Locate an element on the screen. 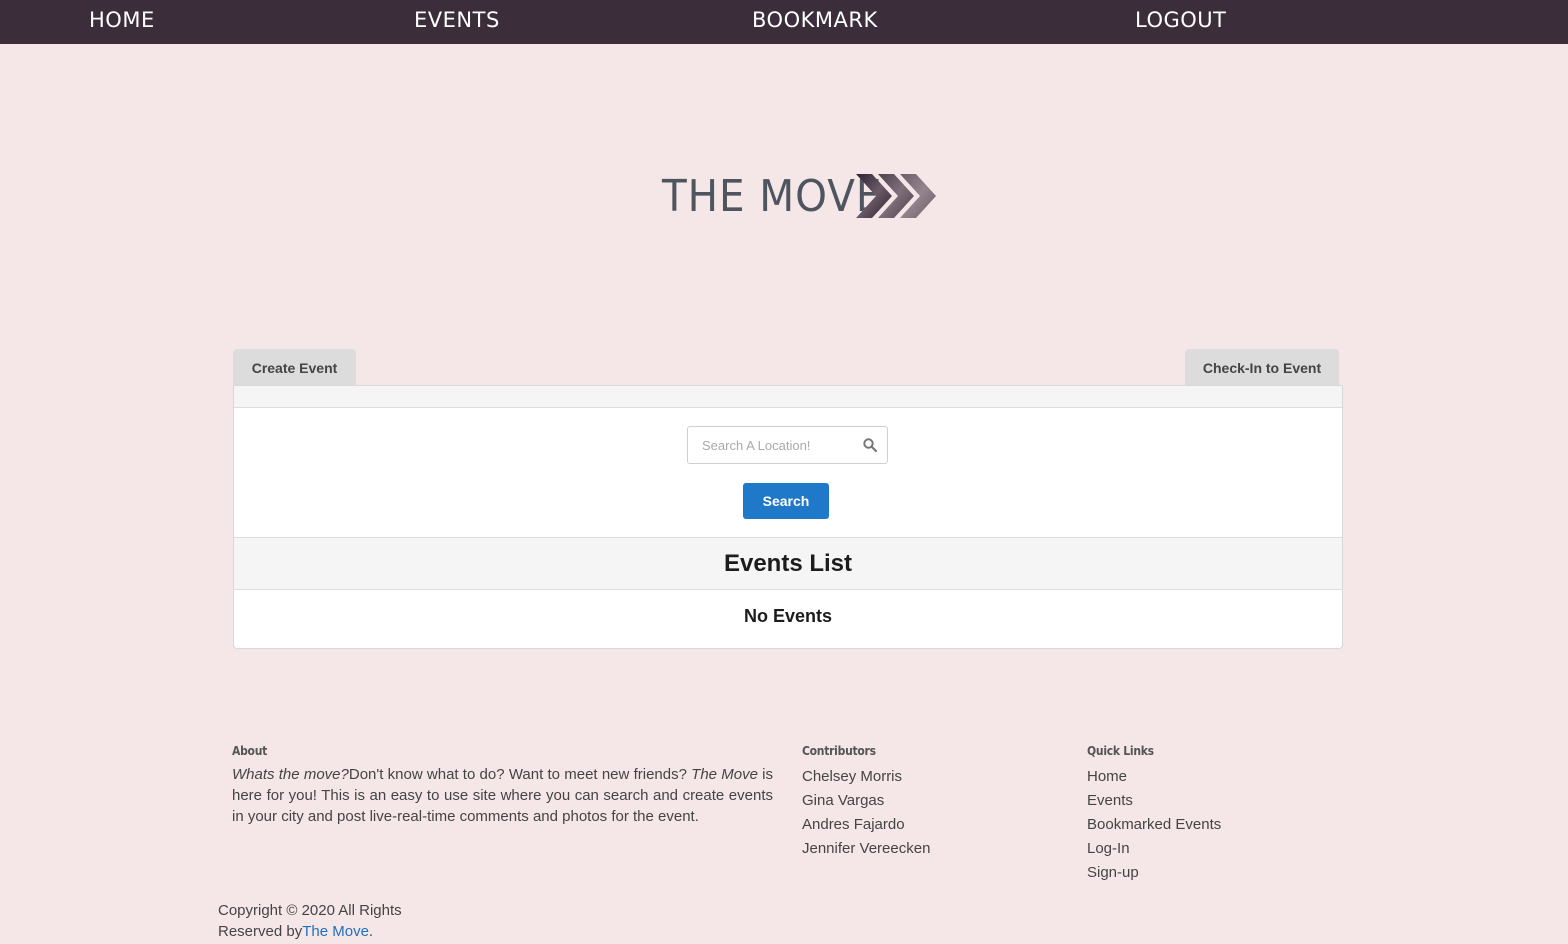 The image size is (1568, 944). create-event-button: Create Event is located at coordinates (294, 367).